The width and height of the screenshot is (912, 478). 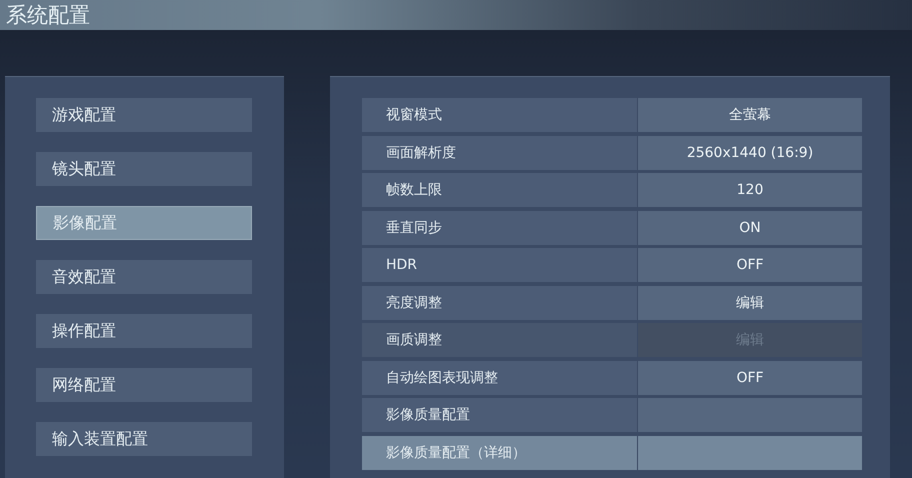 I want to click on setting-value: 编辑, so click(x=750, y=303).